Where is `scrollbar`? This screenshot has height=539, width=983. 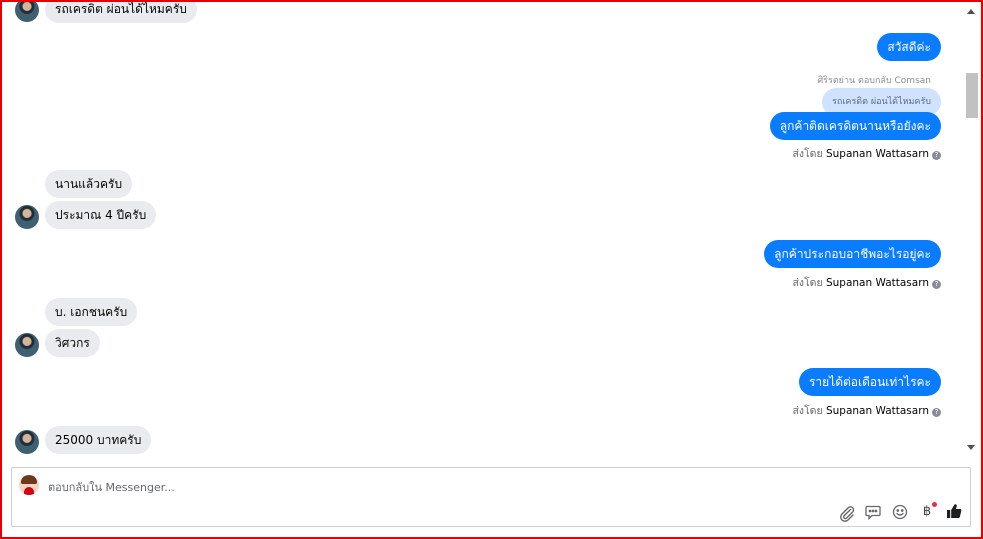
scrollbar is located at coordinates (972, 230).